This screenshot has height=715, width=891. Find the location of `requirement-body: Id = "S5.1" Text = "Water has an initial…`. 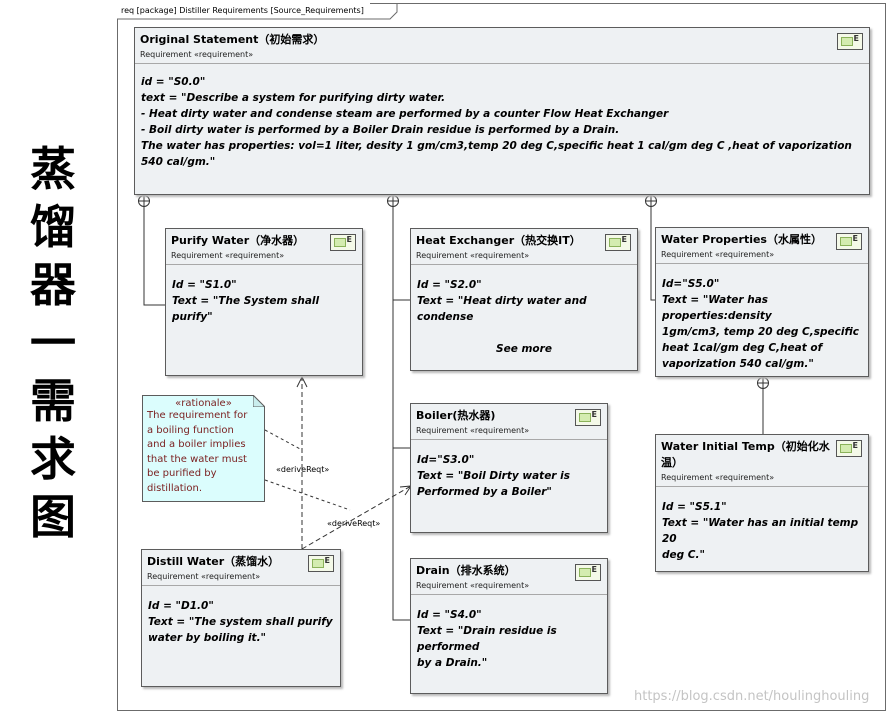

requirement-body: Id = "S5.1" Text = "Water has an initial… is located at coordinates (762, 527).